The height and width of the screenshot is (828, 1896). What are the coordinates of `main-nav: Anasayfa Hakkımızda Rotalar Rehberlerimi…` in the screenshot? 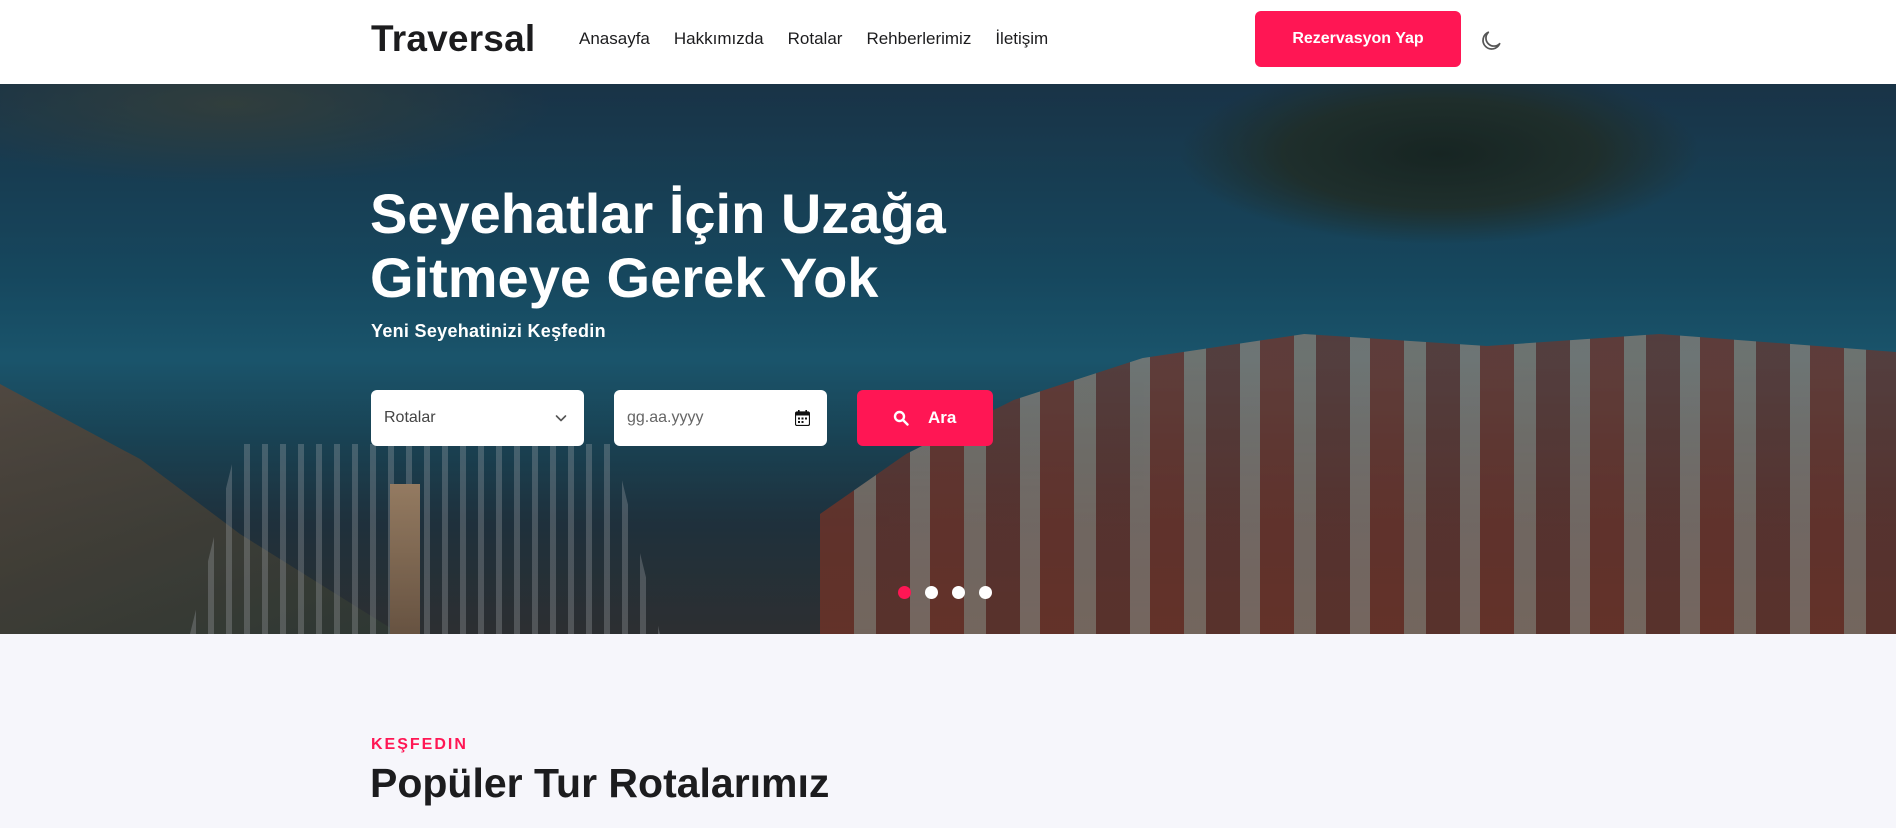 It's located at (825, 39).